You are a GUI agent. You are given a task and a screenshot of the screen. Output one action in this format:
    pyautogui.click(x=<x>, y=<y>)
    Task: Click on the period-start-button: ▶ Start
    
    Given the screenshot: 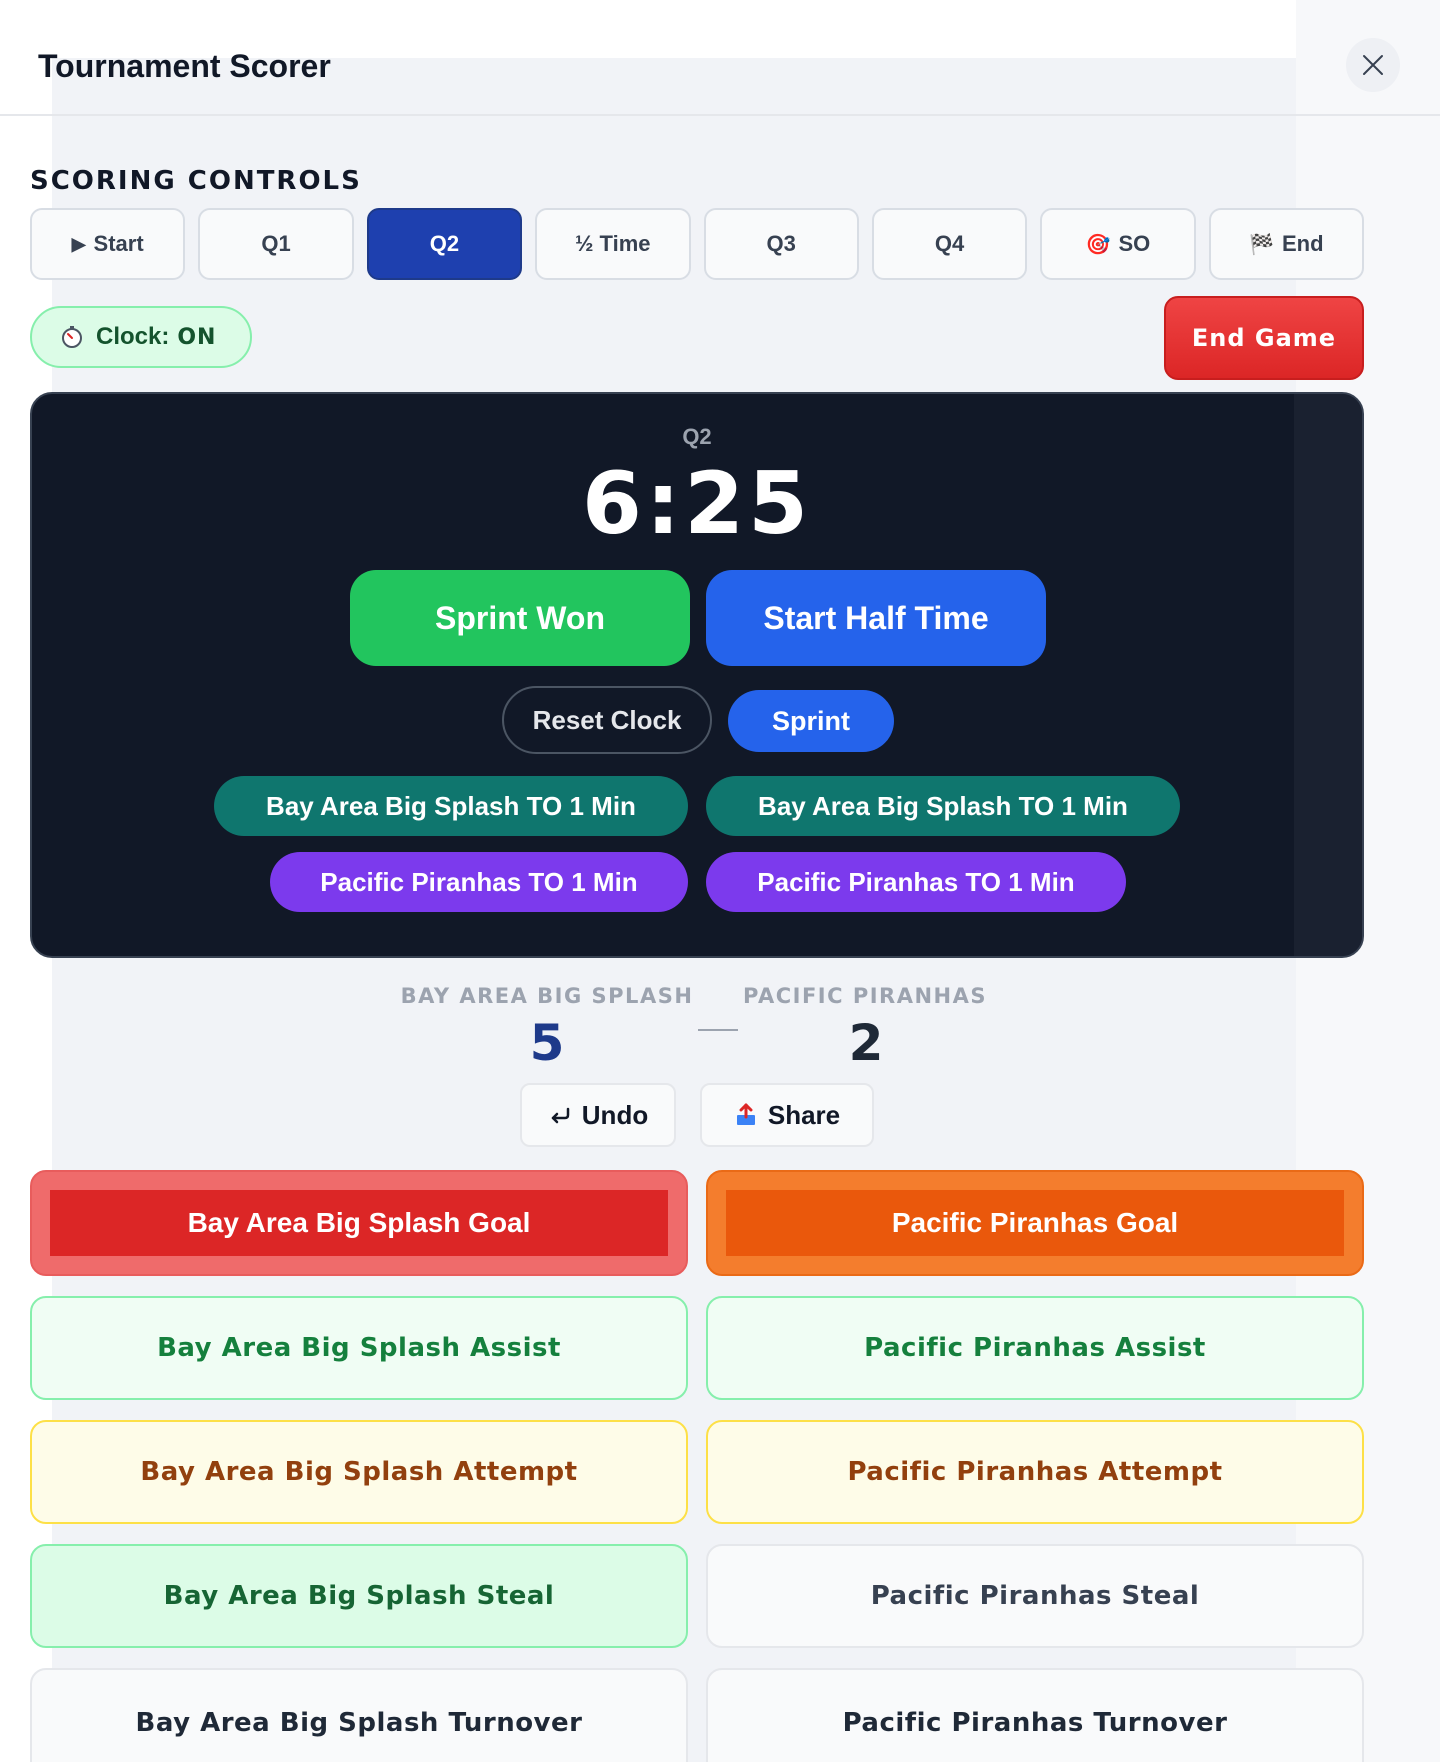 What is the action you would take?
    pyautogui.click(x=108, y=244)
    